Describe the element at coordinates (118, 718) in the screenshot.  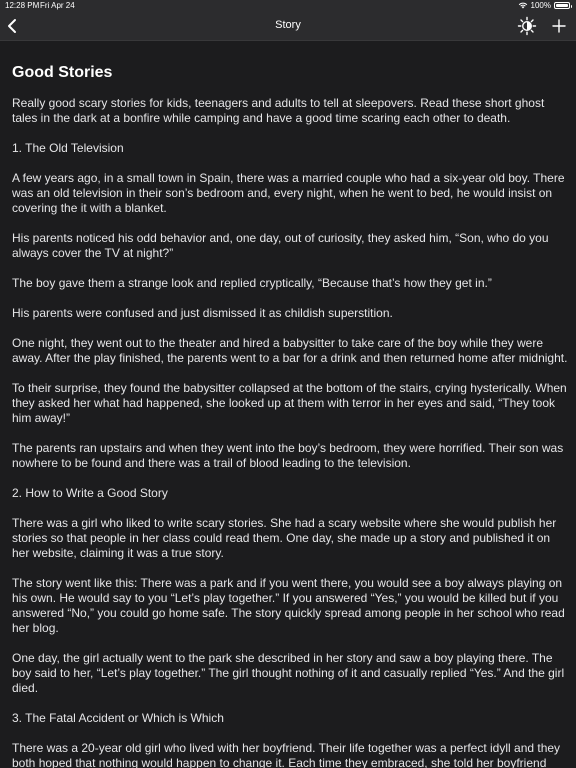
I see `section-heading: 3. The Fatal Accident or Which is Which` at that location.